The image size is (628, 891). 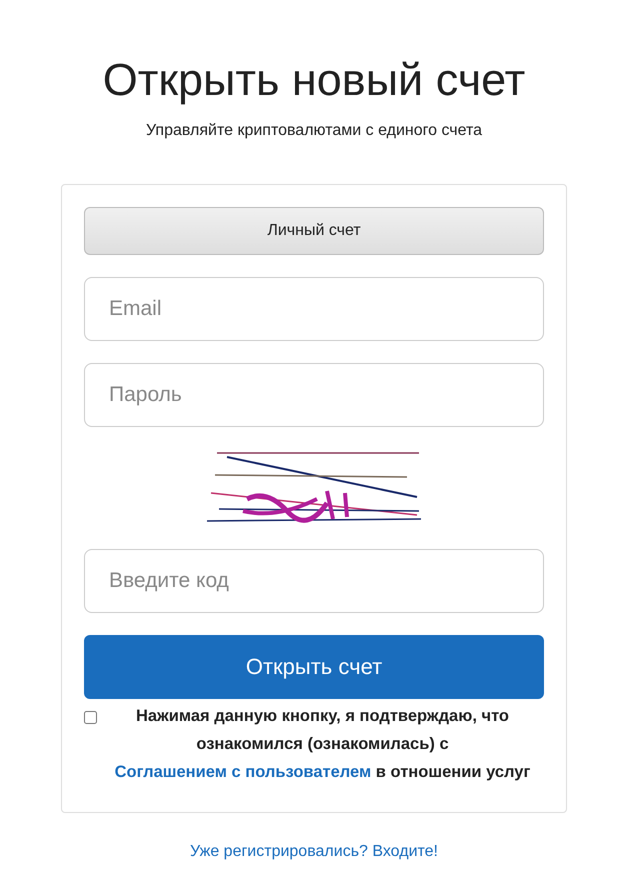 I want to click on subtitle: Управляйте криптовалютами с единого счета, so click(x=314, y=131).